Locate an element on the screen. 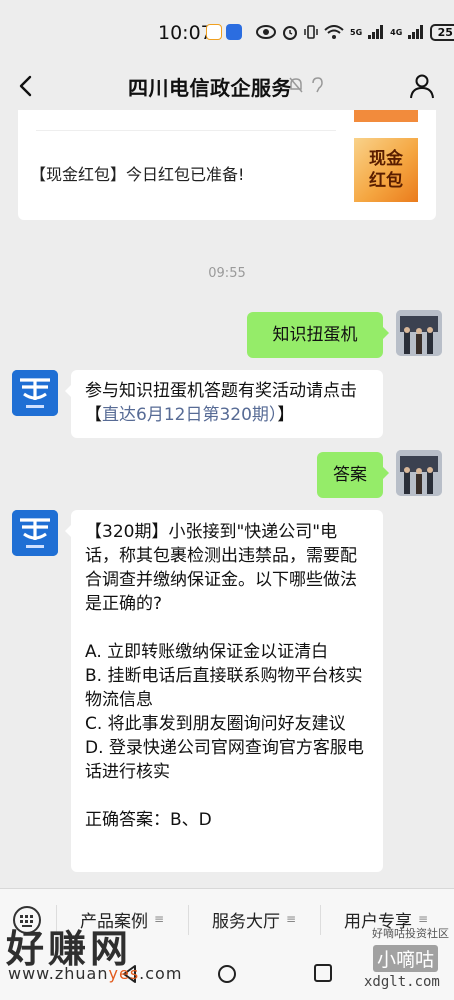 This screenshot has width=454, height=1000. card-divider is located at coordinates (186, 130).